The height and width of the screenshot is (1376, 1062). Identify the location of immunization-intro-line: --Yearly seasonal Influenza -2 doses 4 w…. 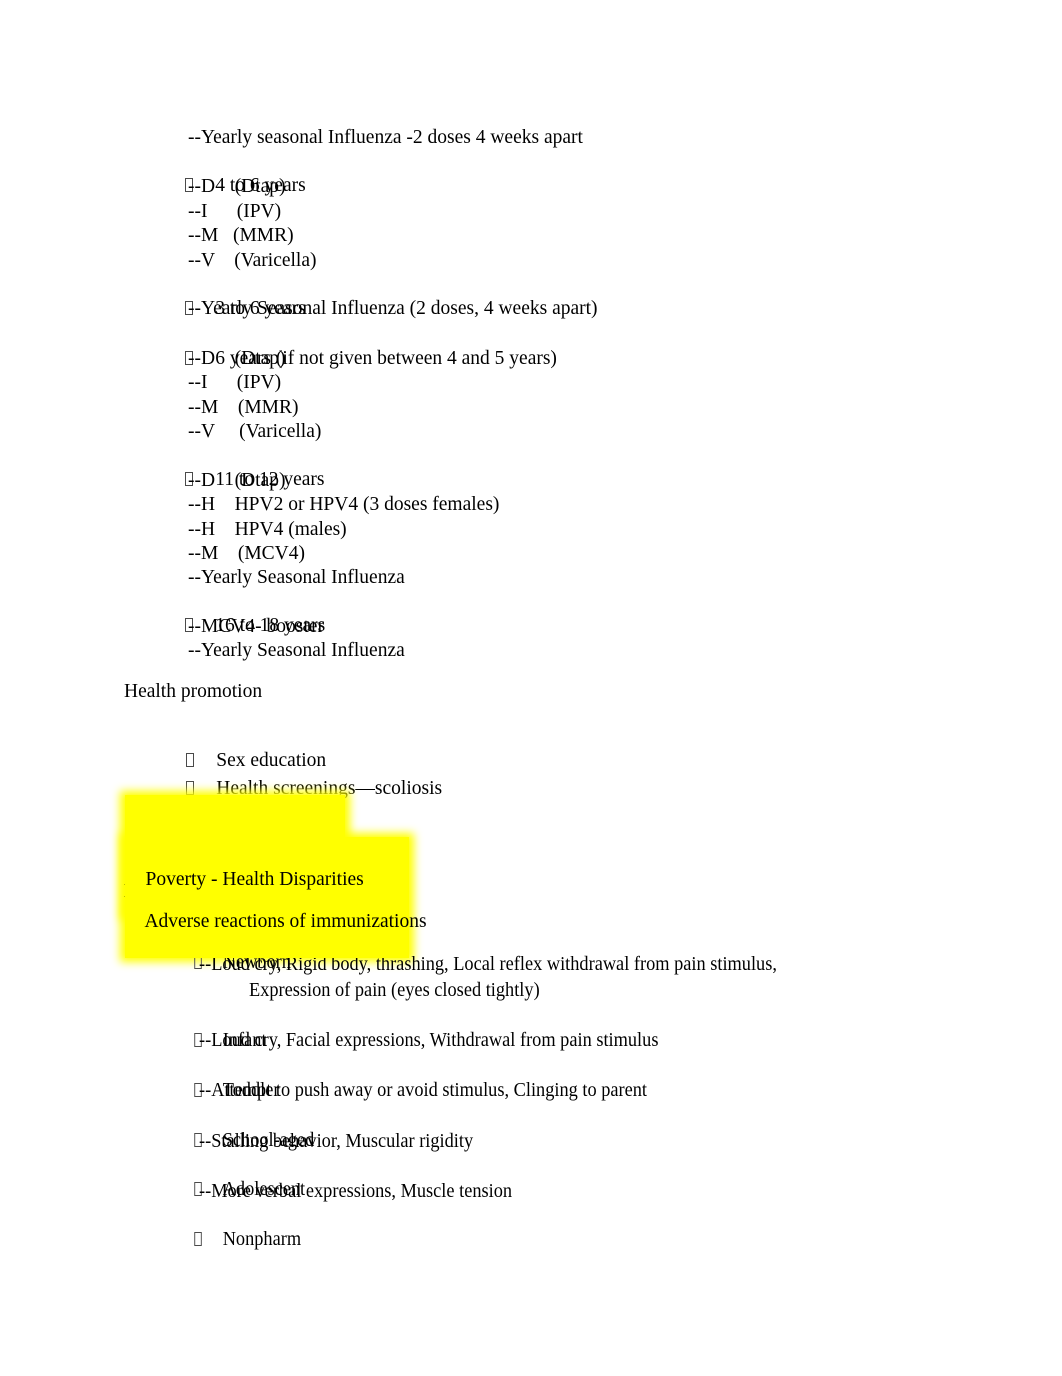
(385, 137).